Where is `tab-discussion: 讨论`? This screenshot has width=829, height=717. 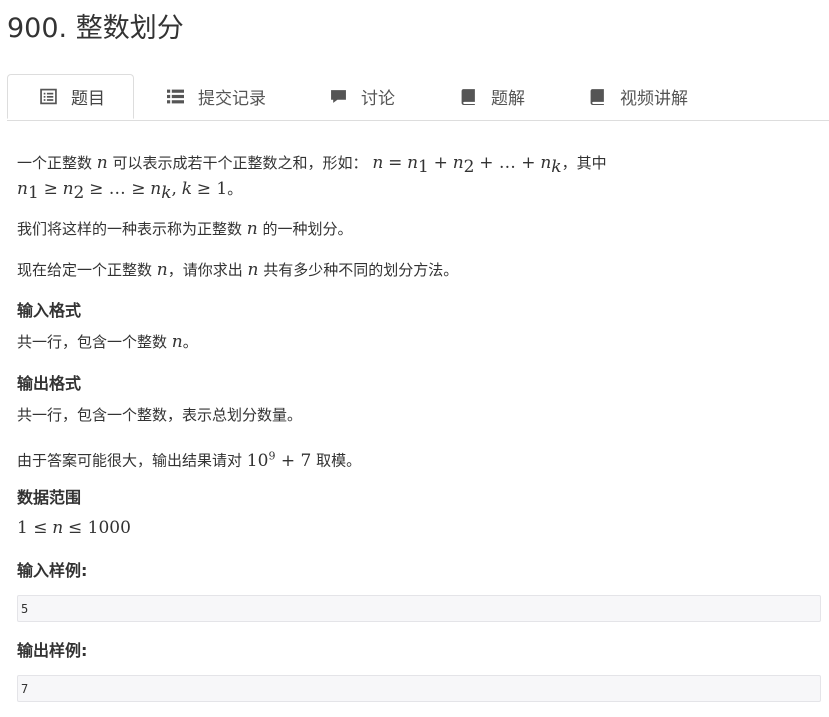
tab-discussion: 讨论 is located at coordinates (362, 96).